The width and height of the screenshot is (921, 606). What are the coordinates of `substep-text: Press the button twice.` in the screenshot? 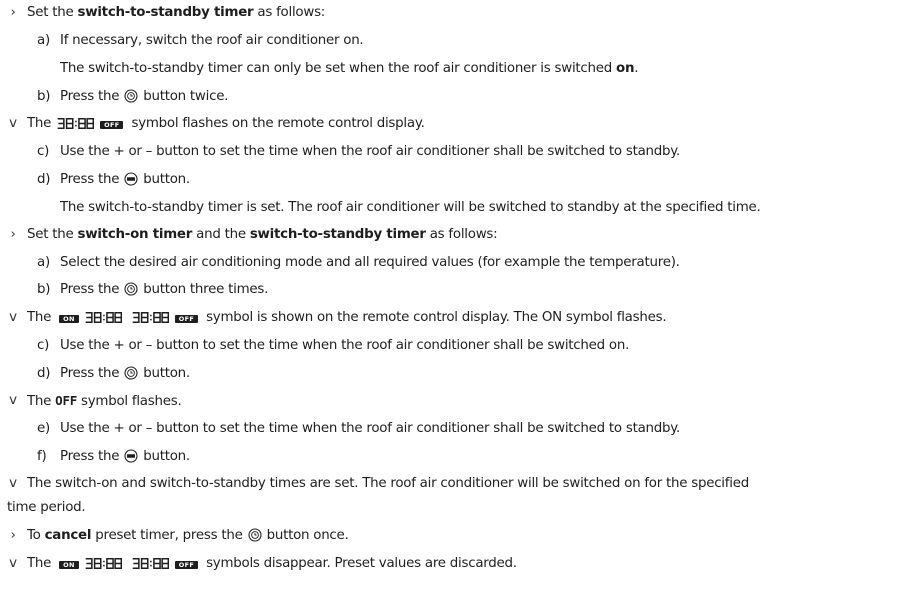 It's located at (144, 96).